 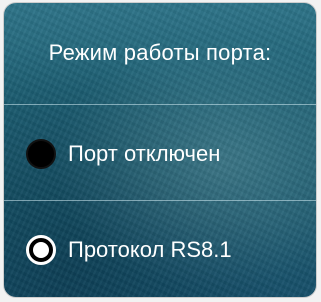 I want to click on radio-checked-icon, so click(x=41, y=249).